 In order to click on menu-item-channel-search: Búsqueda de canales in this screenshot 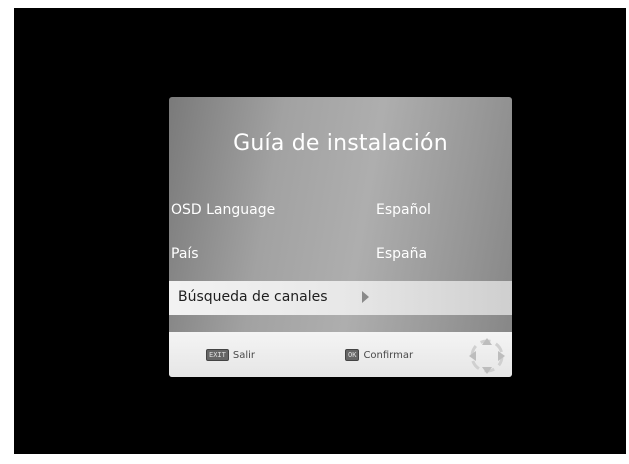, I will do `click(340, 298)`.